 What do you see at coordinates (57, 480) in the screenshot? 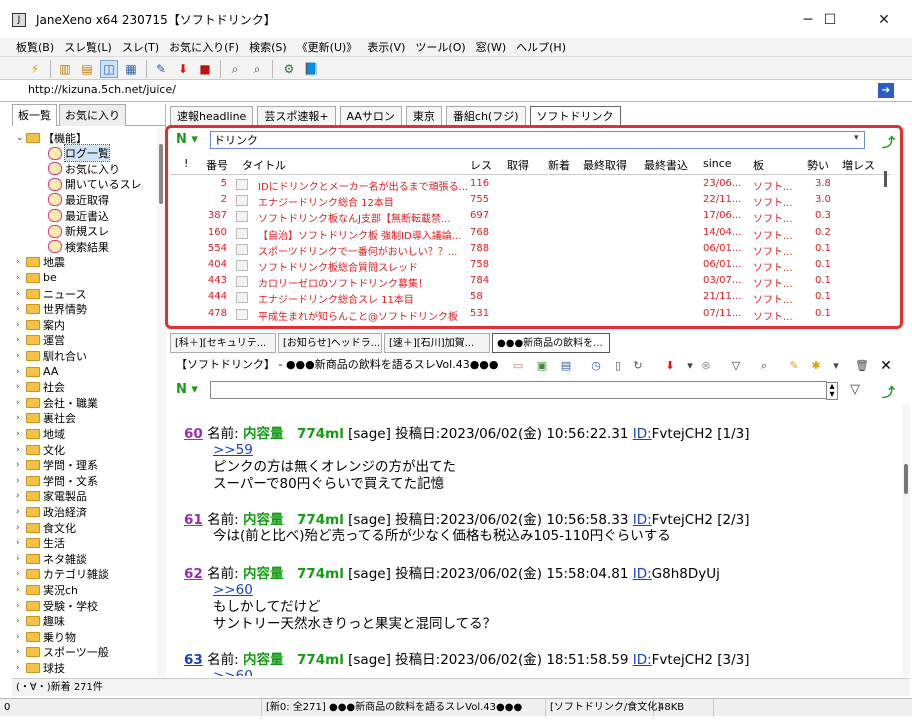
I see `tree-folder: › 学問・文系` at bounding box center [57, 480].